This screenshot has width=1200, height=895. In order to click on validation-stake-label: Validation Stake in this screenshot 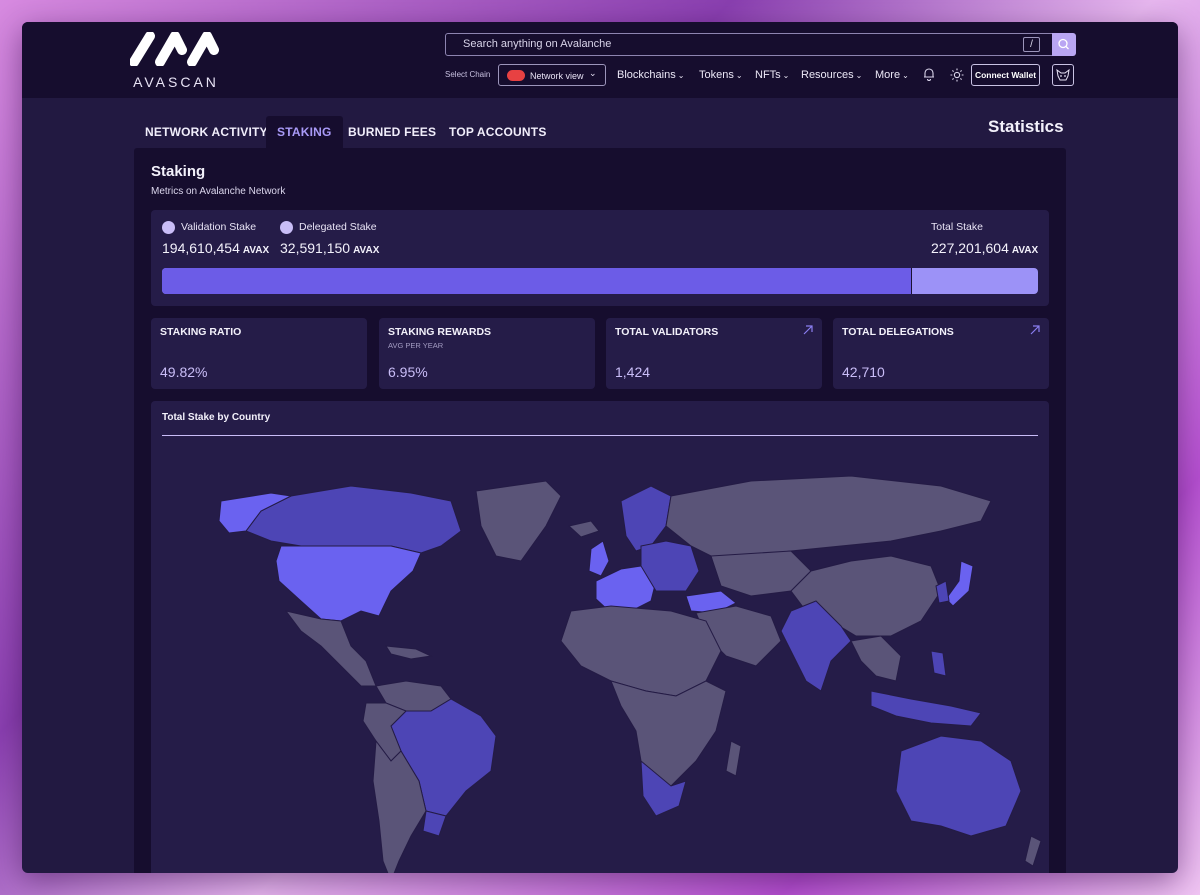, I will do `click(219, 227)`.